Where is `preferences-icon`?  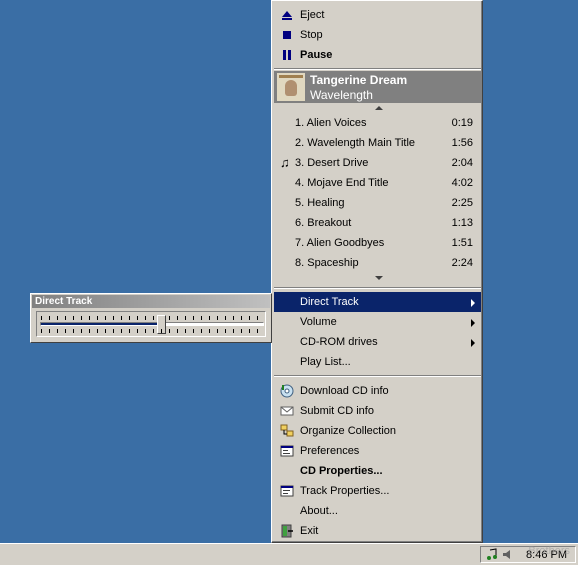
preferences-icon is located at coordinates (287, 451).